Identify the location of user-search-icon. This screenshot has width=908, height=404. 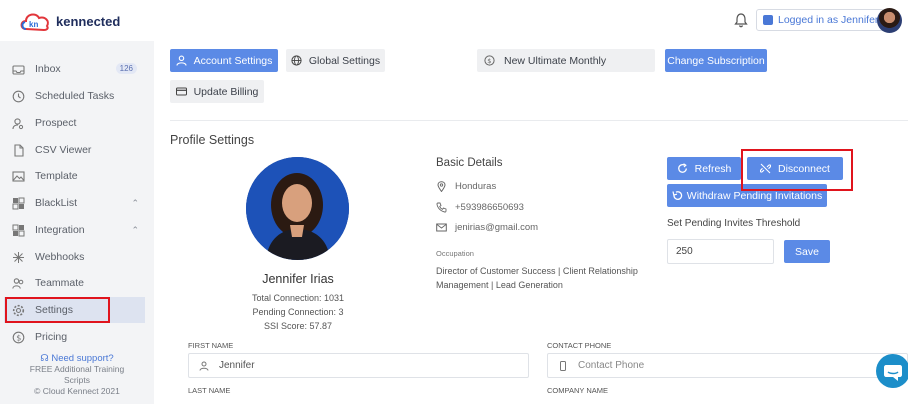
(18, 123).